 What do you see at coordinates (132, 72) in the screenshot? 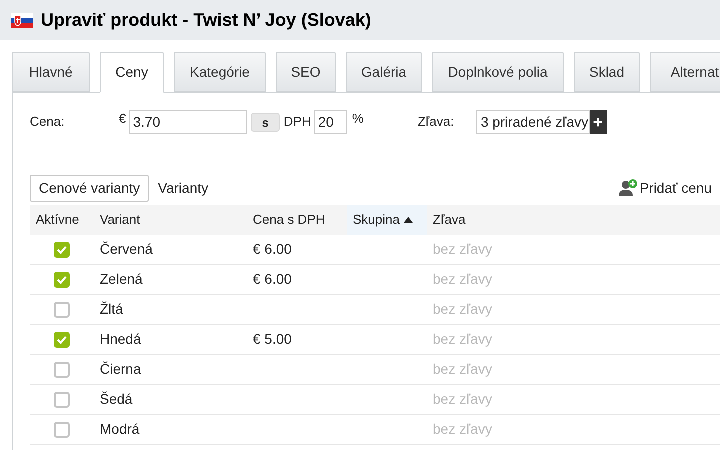
I see `tab: Ceny` at bounding box center [132, 72].